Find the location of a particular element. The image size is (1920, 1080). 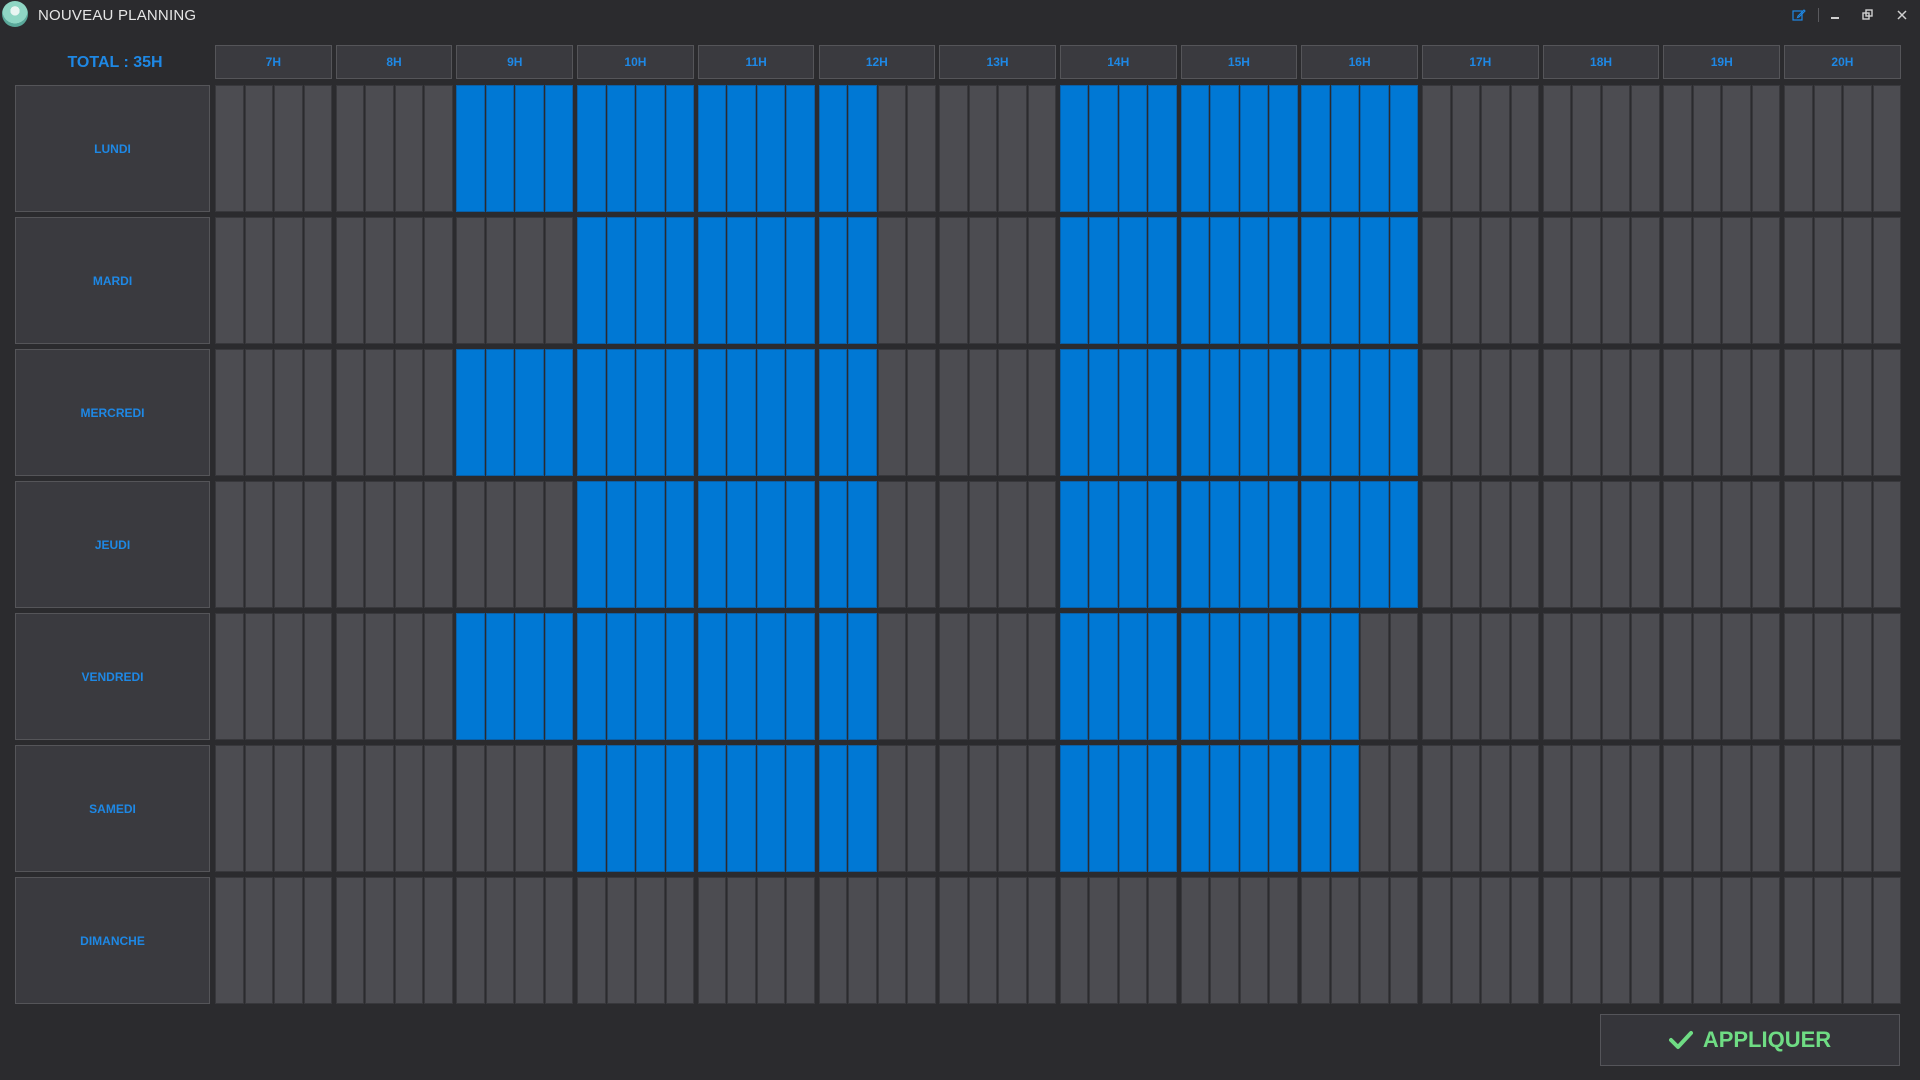

day-label: VENDREDI is located at coordinates (112, 676).